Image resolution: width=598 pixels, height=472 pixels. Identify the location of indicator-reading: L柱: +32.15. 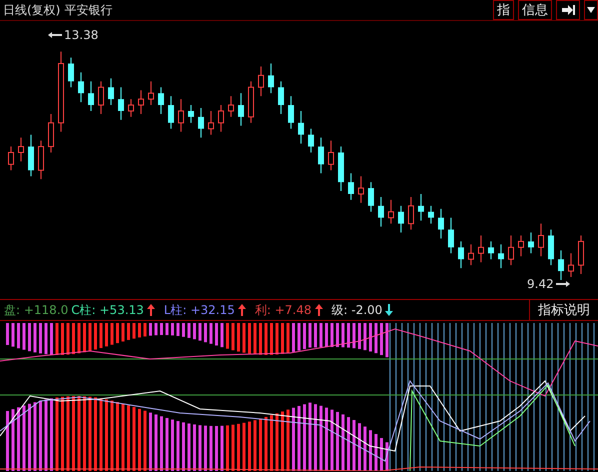
(199, 310).